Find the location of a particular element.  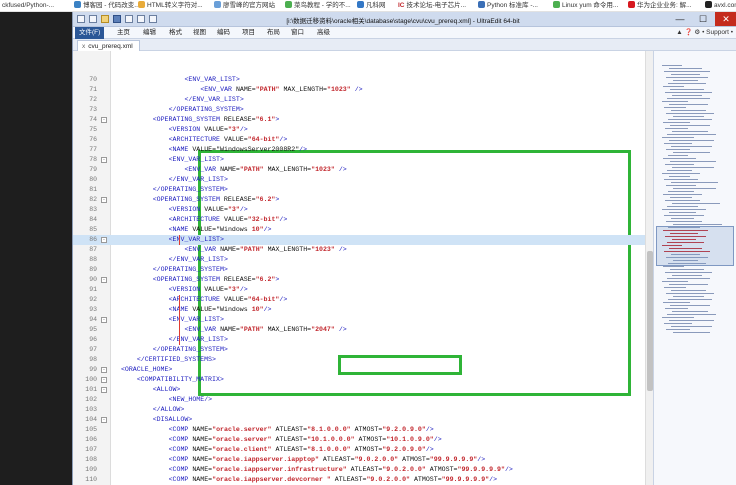

menu-item: 编码 is located at coordinates (223, 33).